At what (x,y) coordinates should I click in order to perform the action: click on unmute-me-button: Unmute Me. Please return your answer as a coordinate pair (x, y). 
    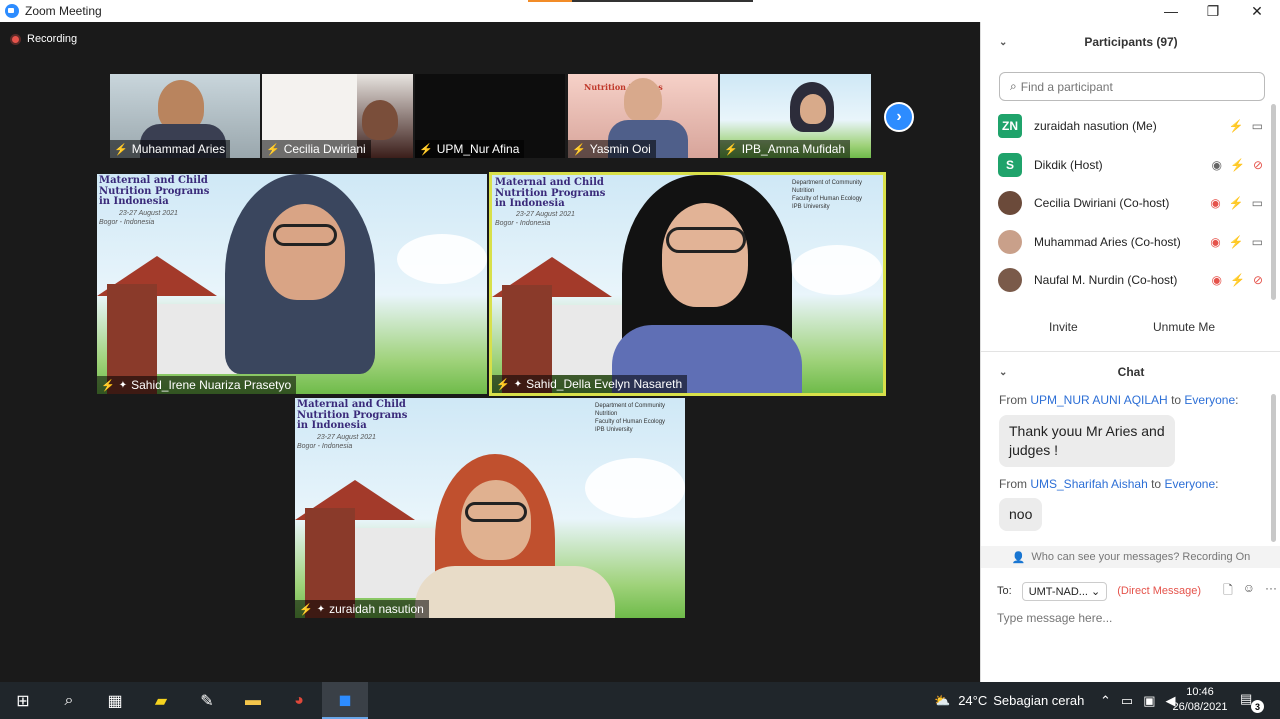
    Looking at the image, I should click on (1184, 327).